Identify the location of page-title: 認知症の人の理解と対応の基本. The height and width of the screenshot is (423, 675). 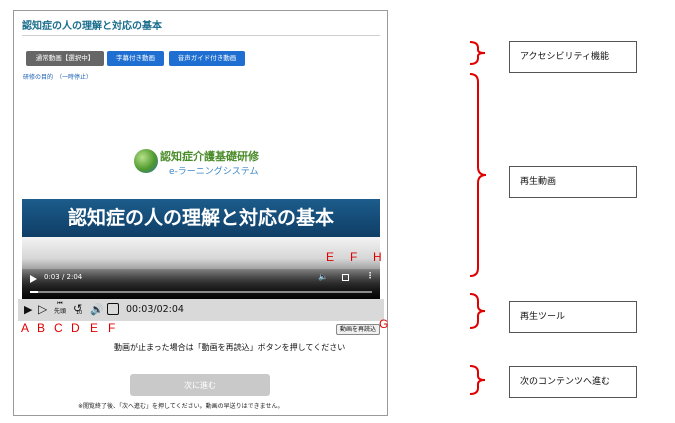
(92, 26).